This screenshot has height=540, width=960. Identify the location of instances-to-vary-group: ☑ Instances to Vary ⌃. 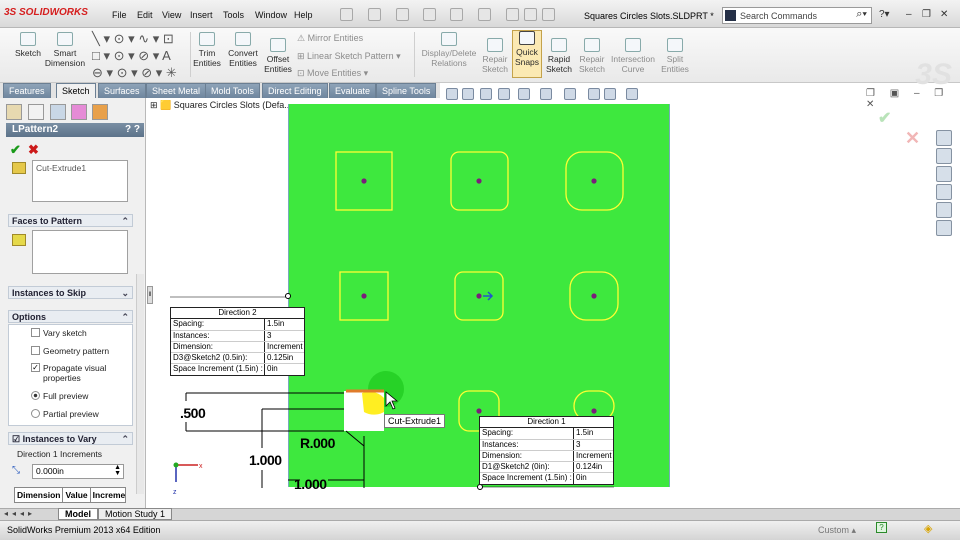
(70, 438).